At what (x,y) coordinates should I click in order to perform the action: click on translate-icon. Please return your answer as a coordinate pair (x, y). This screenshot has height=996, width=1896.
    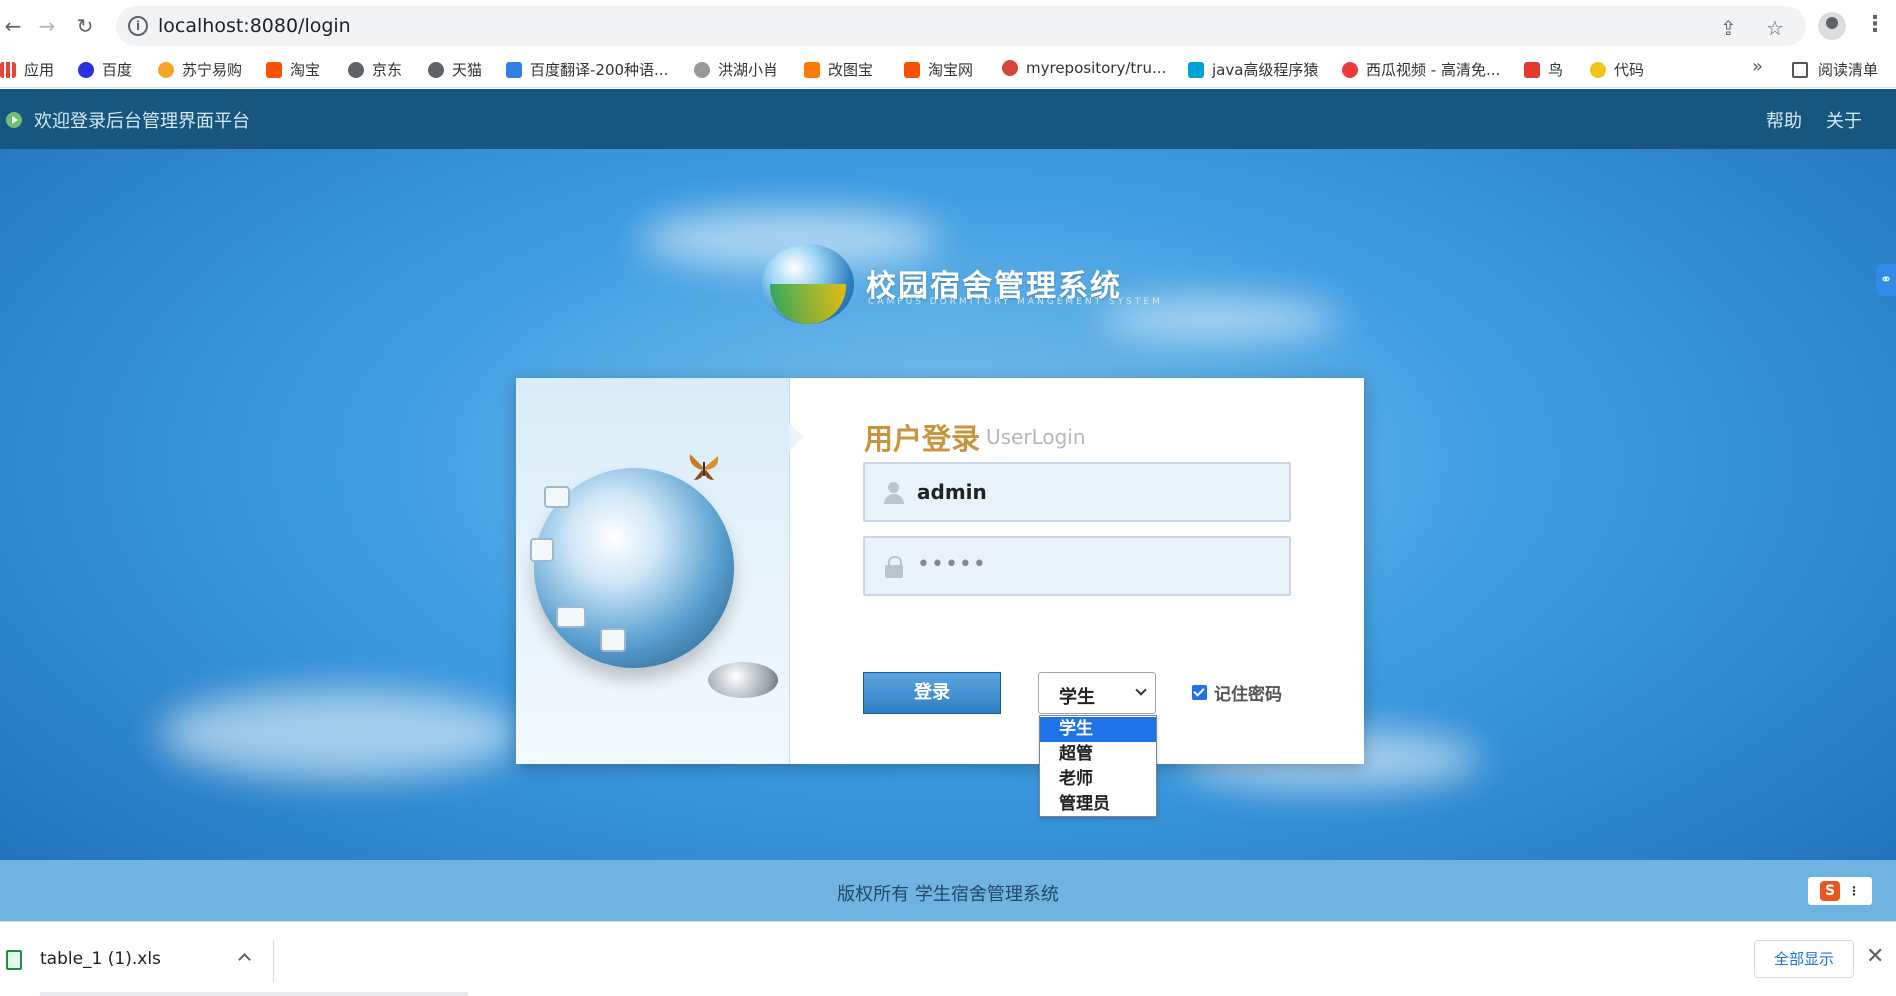
    Looking at the image, I should click on (514, 69).